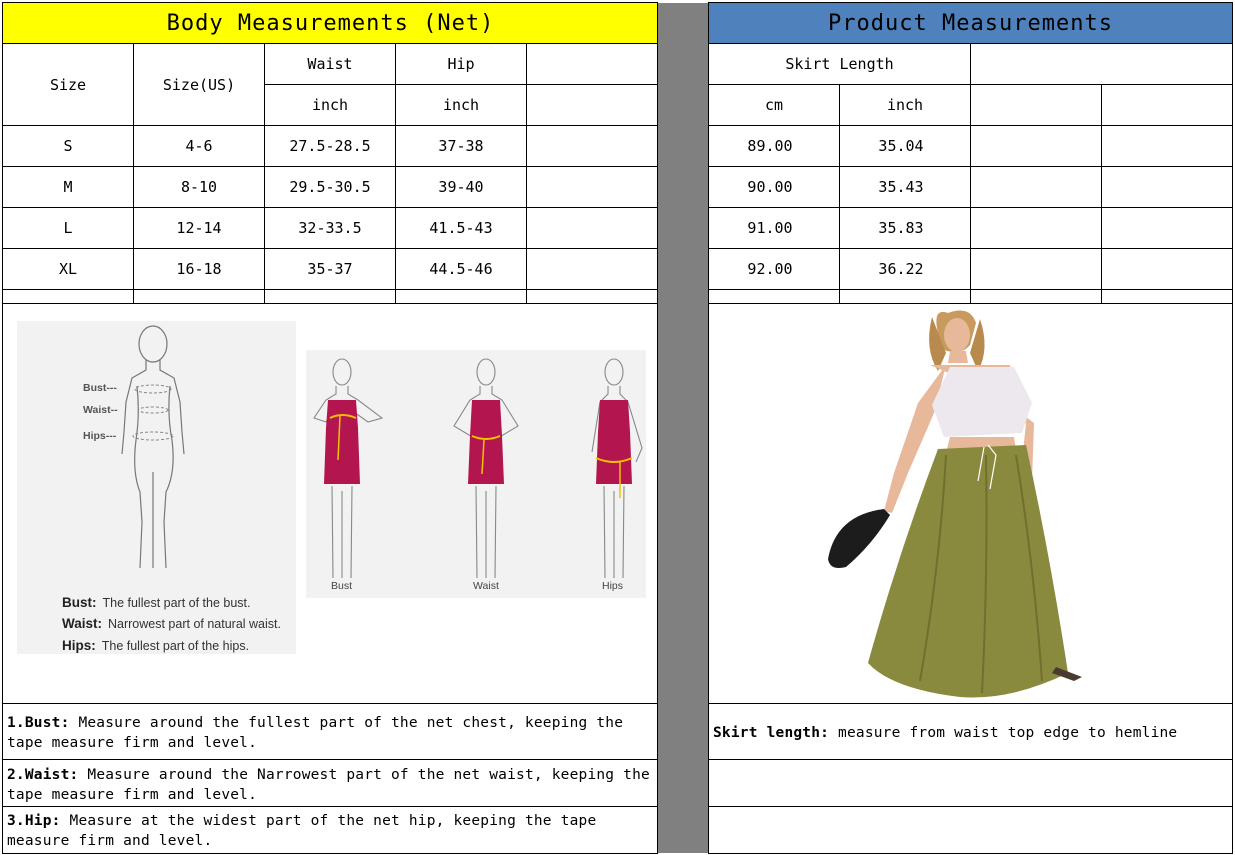 The image size is (1235, 855). What do you see at coordinates (461, 187) in the screenshot?
I see `row-m-hip: 39-40` at bounding box center [461, 187].